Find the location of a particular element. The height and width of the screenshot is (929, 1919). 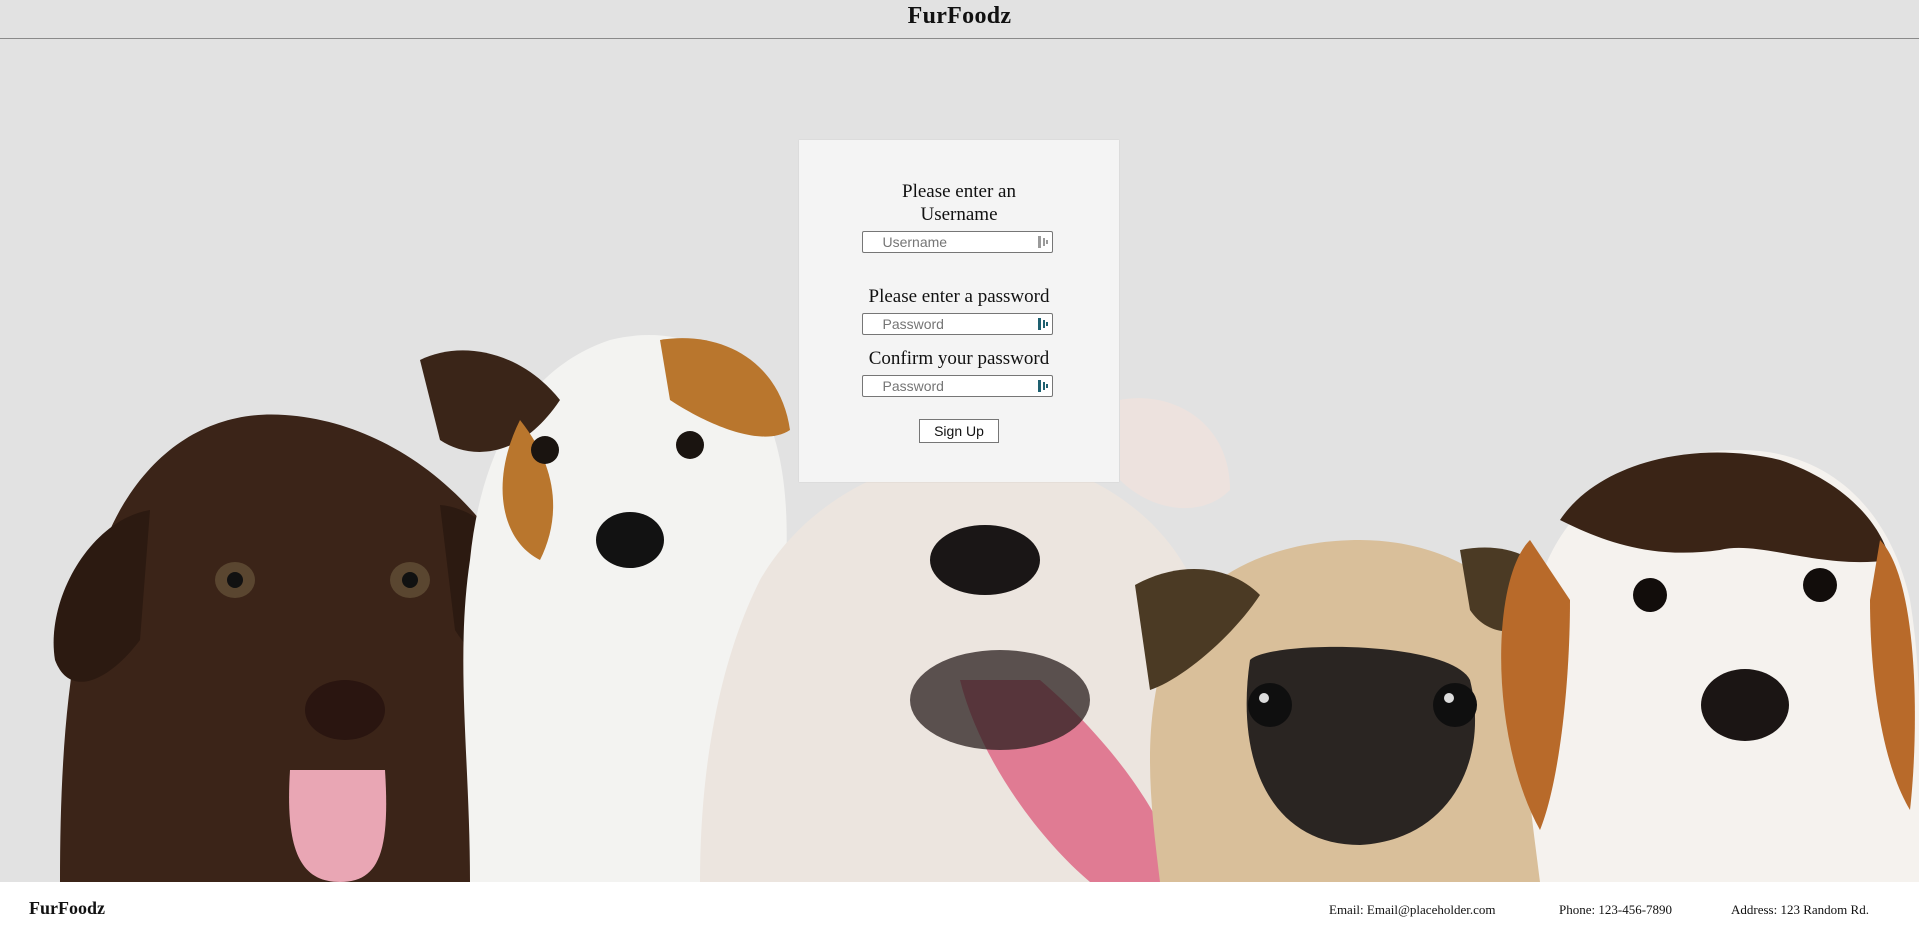

password-prompt: Please enter a password is located at coordinates (959, 296).